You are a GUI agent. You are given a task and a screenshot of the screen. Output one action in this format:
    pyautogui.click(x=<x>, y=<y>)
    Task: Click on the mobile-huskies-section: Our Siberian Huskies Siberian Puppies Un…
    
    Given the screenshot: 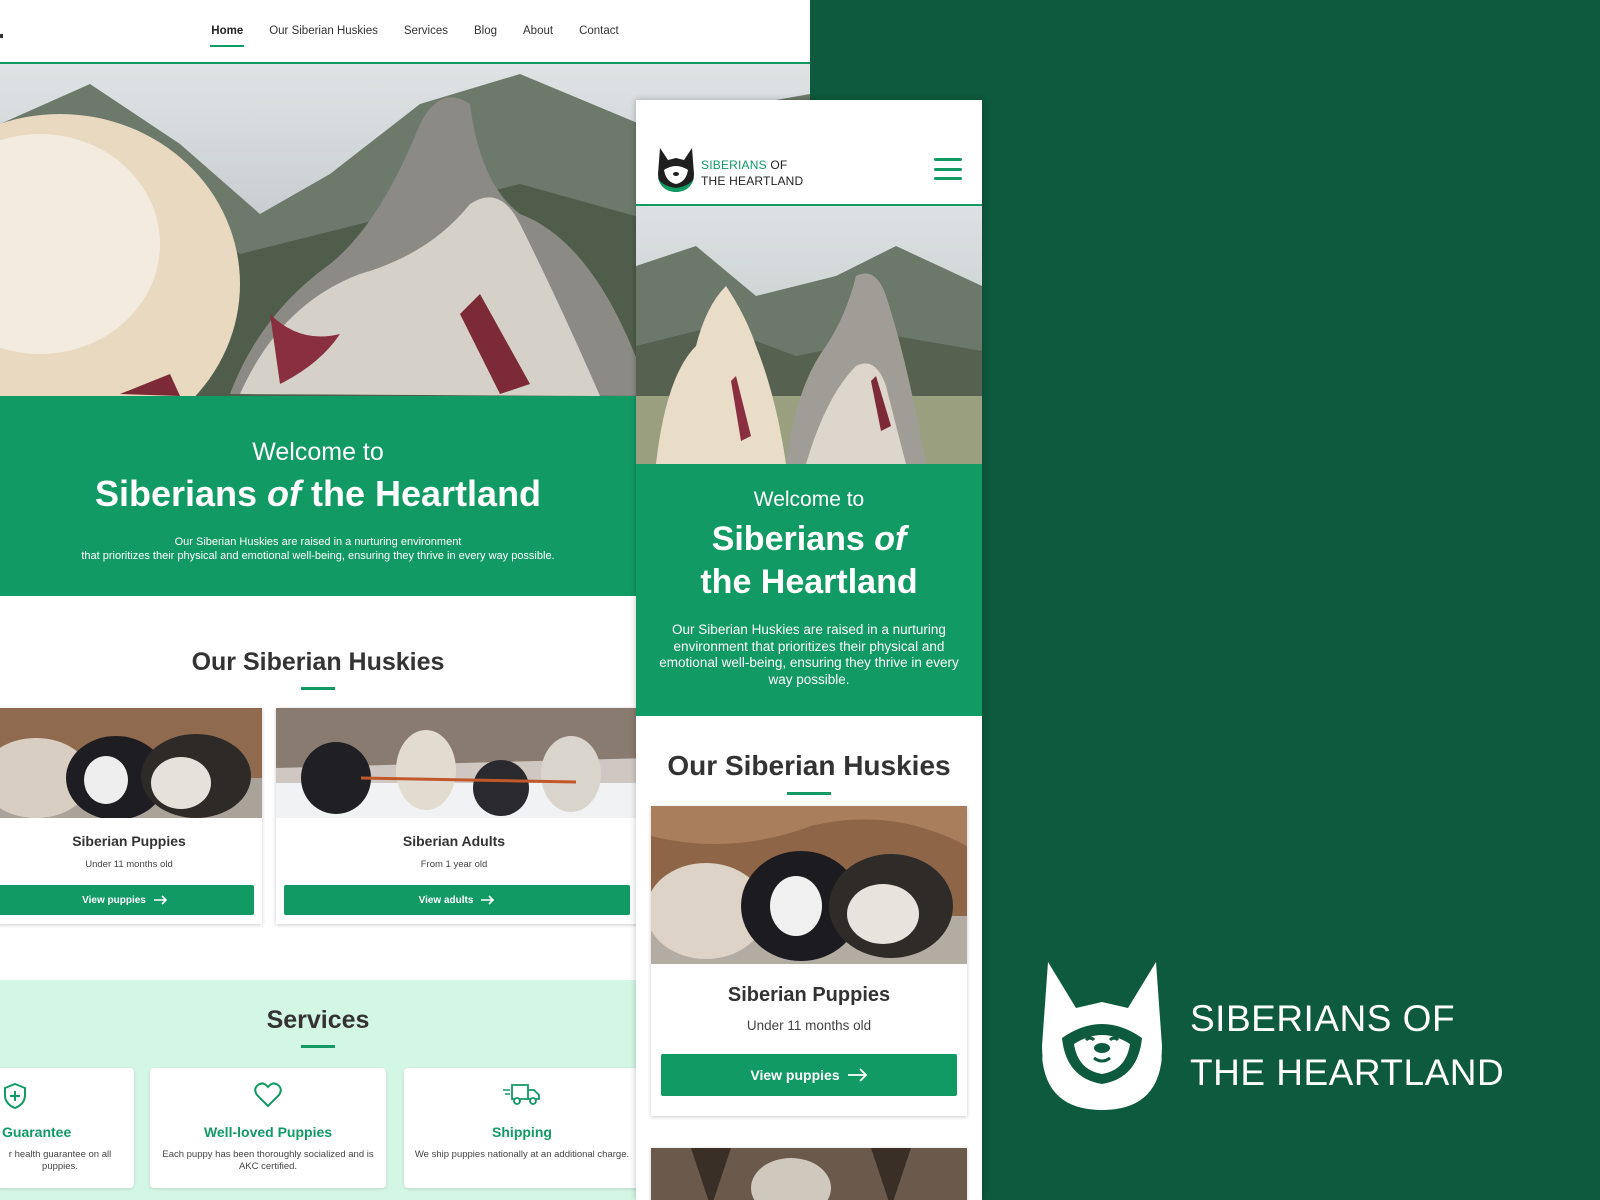 What is the action you would take?
    pyautogui.click(x=809, y=958)
    